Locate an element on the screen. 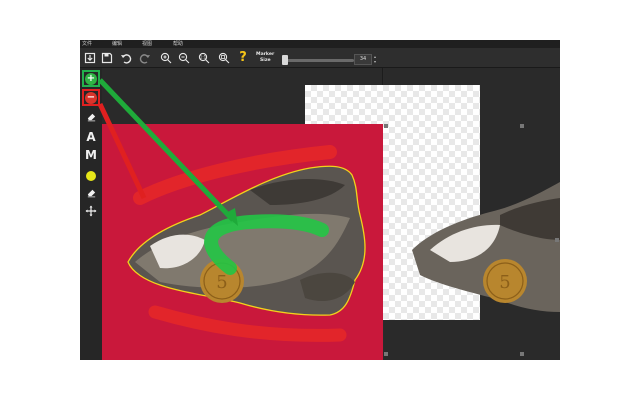  handle-tl is located at coordinates (386, 126).